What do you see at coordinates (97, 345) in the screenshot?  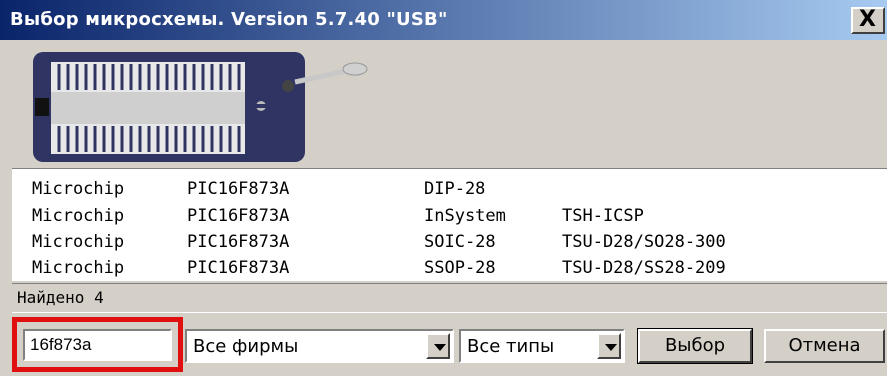 I see `search-input` at bounding box center [97, 345].